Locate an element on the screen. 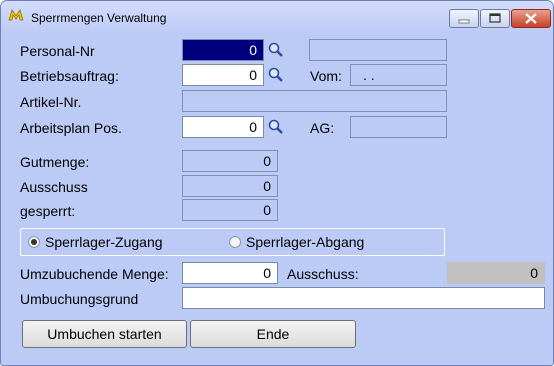 This screenshot has height=366, width=554. ausschuss-display: 0 is located at coordinates (230, 186).